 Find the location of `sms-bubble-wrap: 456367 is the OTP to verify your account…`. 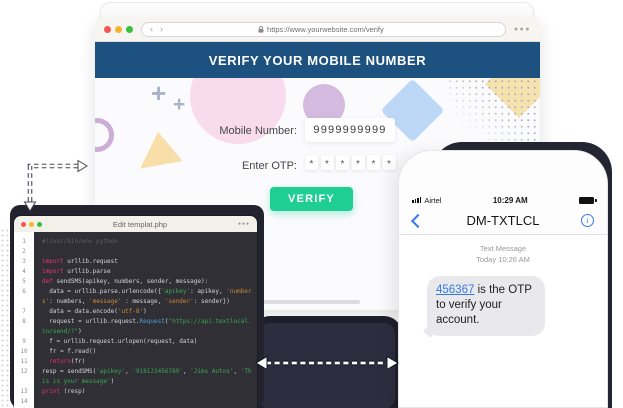

sms-bubble-wrap: 456367 is the OTP to verify your account… is located at coordinates (483, 307).